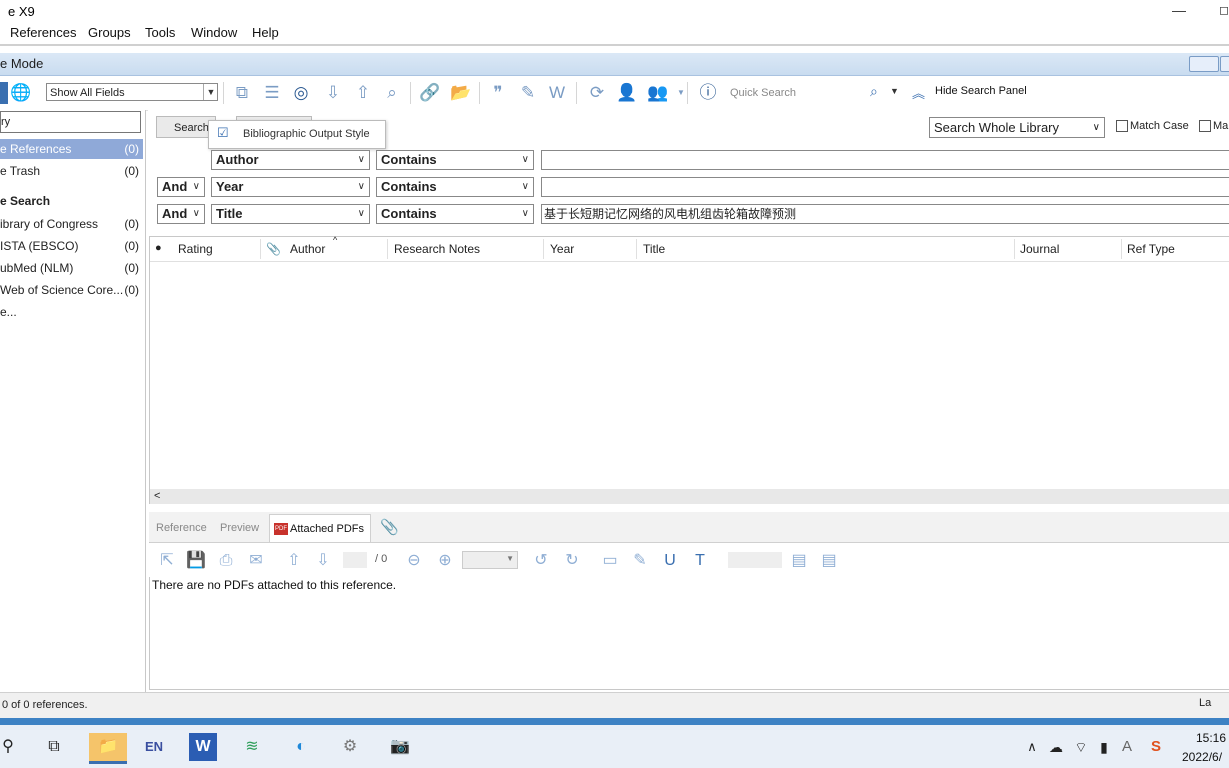 The height and width of the screenshot is (768, 1229). What do you see at coordinates (874, 91) in the screenshot?
I see `search-icon: ⌕` at bounding box center [874, 91].